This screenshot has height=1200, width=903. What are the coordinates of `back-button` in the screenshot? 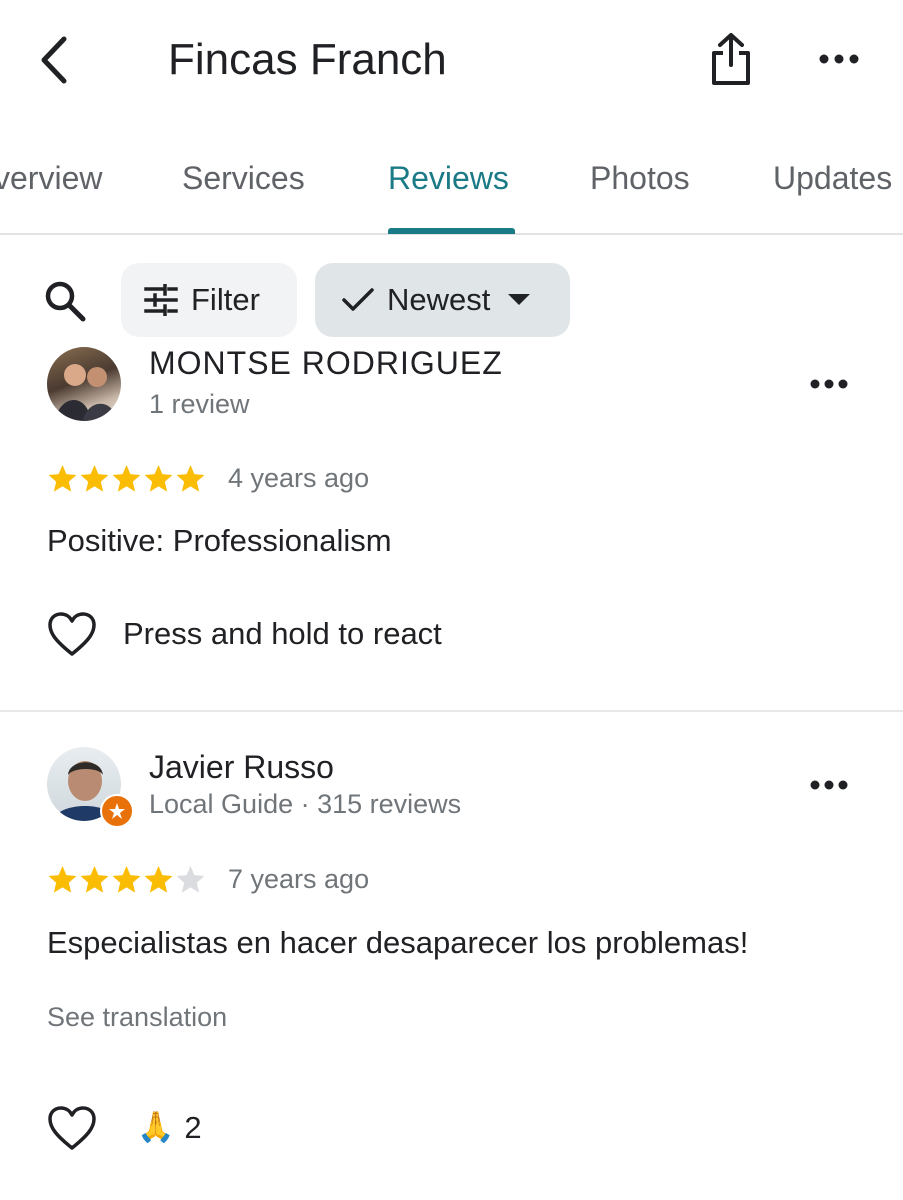 It's located at (53, 60).